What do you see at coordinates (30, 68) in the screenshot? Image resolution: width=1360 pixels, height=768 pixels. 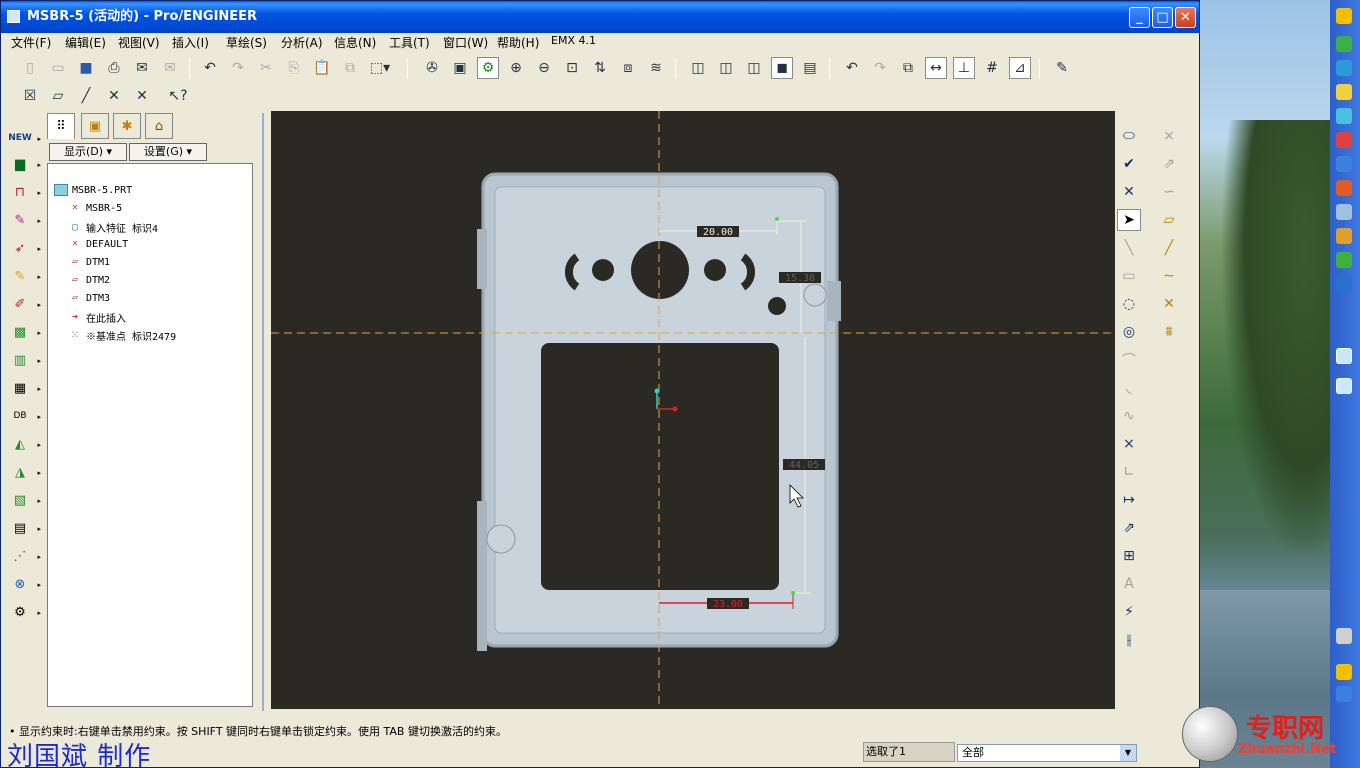 I see `new-file-icon: ▯` at bounding box center [30, 68].